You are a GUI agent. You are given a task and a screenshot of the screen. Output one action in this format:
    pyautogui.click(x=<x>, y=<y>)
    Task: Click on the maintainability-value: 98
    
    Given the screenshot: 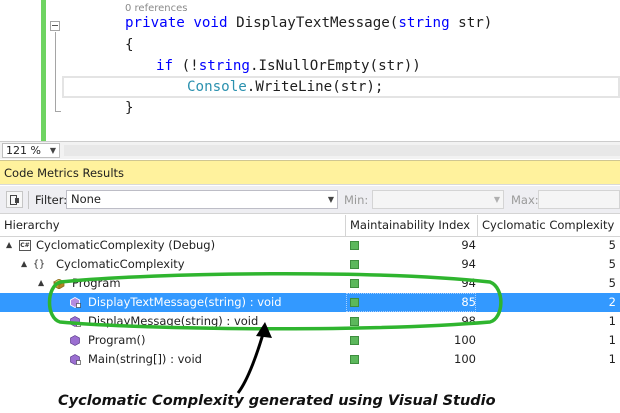 What is the action you would take?
    pyautogui.click(x=468, y=321)
    